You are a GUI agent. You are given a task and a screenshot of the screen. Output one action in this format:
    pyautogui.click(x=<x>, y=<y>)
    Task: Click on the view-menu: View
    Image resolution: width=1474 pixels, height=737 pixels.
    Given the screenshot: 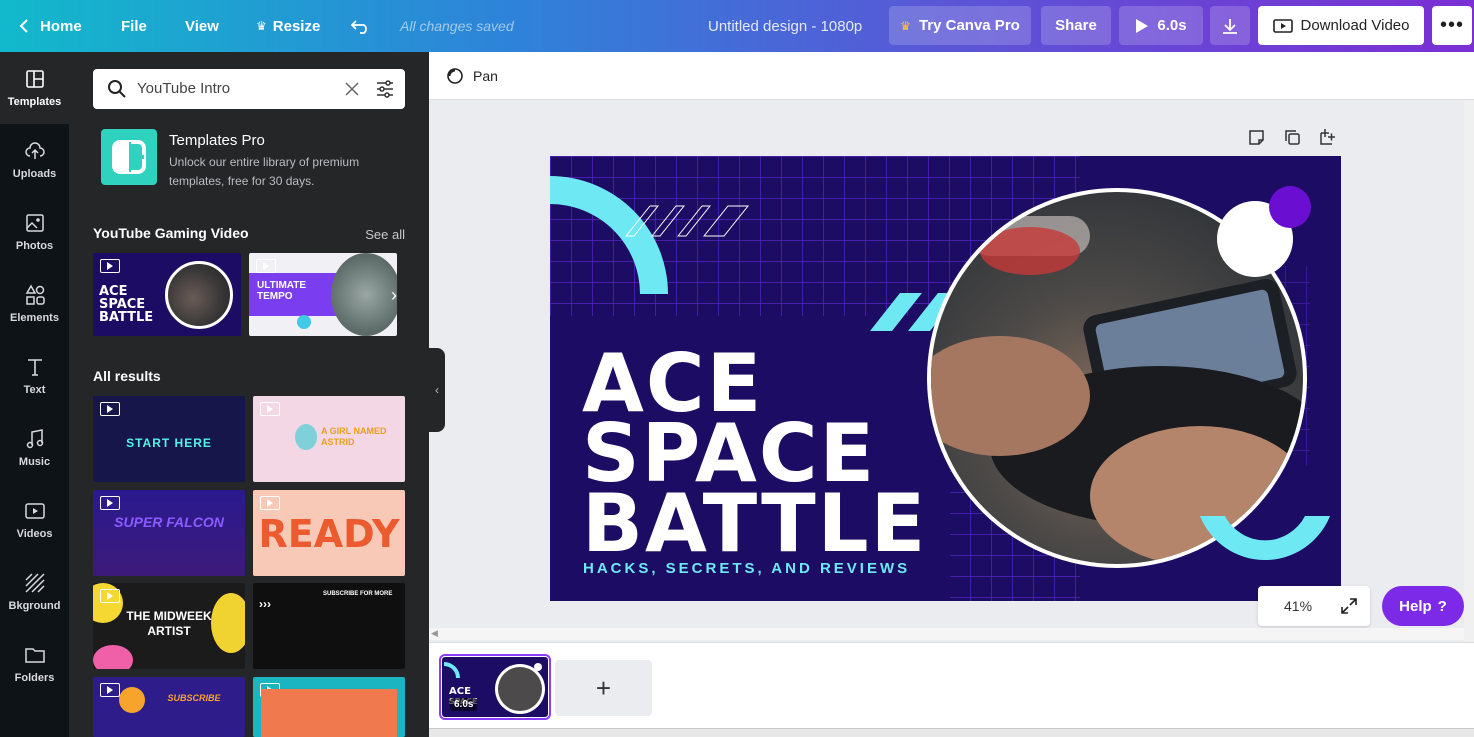 What is the action you would take?
    pyautogui.click(x=202, y=26)
    